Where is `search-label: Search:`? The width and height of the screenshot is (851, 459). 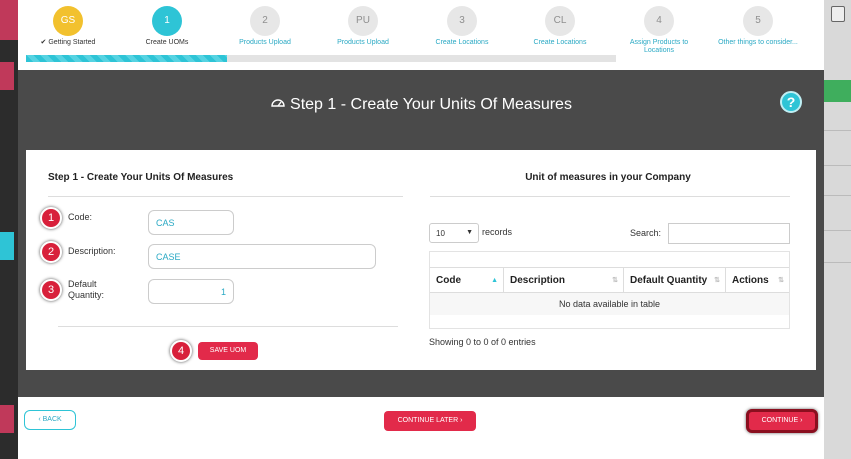
search-label: Search: is located at coordinates (646, 233).